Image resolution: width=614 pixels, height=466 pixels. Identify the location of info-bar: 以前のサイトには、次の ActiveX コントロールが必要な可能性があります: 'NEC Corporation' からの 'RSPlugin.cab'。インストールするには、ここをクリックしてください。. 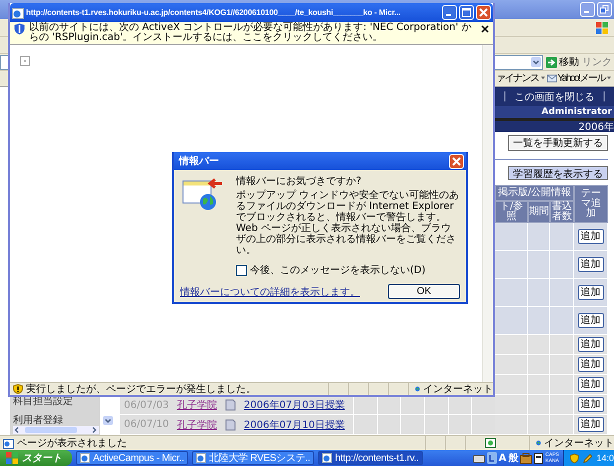
(251, 33).